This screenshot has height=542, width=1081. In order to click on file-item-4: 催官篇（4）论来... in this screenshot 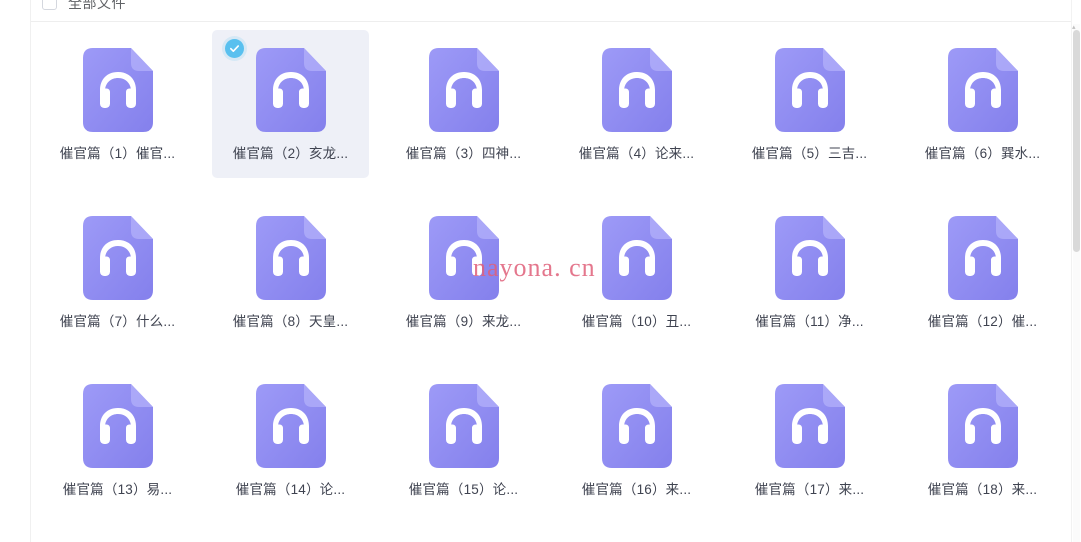, I will do `click(636, 104)`.